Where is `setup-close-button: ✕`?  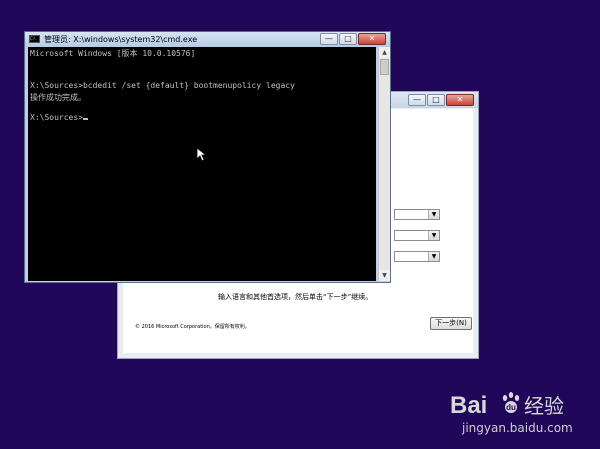
setup-close-button: ✕ is located at coordinates (460, 100).